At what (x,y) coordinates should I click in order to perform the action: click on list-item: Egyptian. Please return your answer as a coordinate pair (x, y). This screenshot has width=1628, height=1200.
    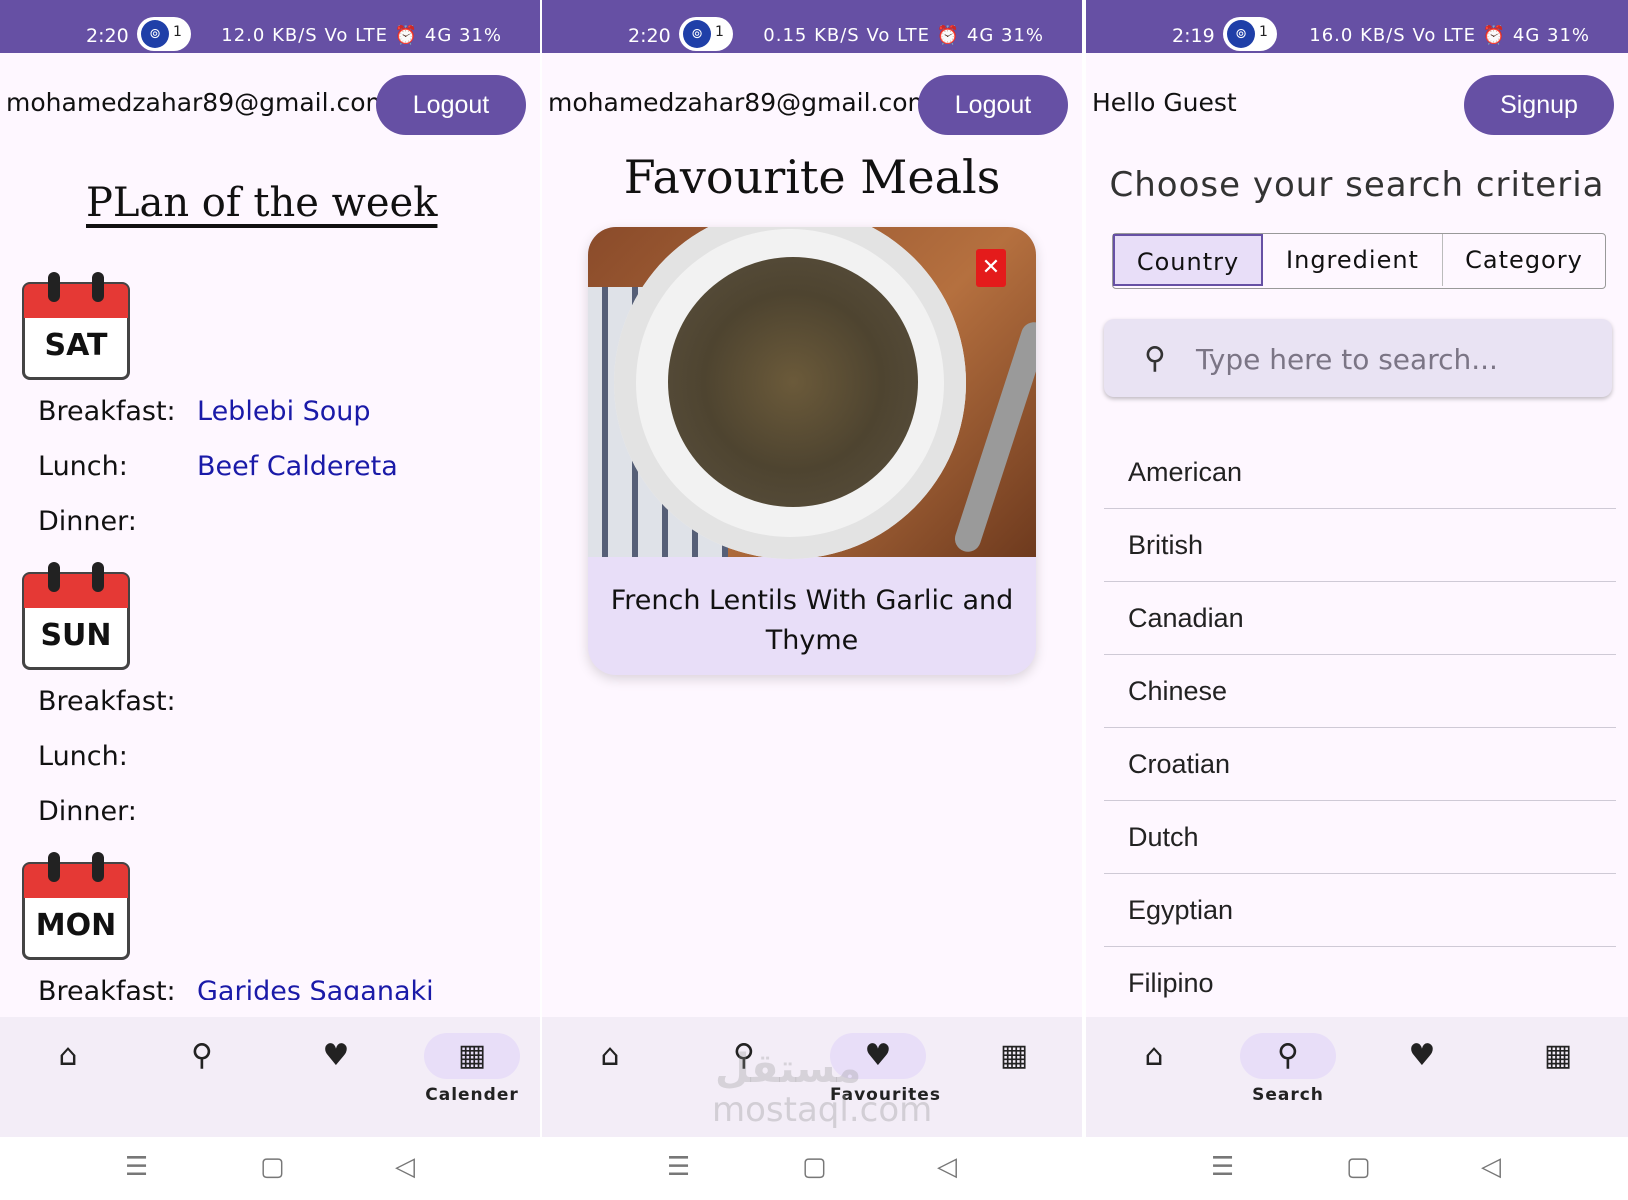
    Looking at the image, I should click on (1360, 910).